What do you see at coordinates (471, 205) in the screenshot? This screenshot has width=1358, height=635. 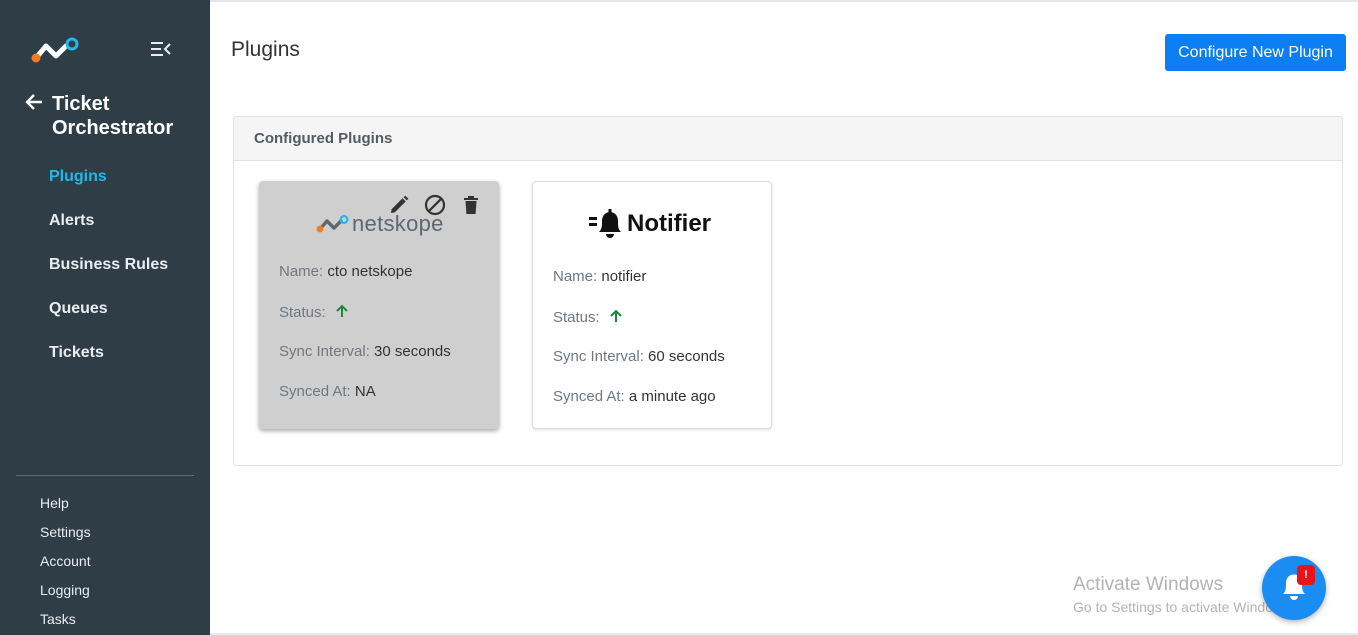 I see `delete-icon` at bounding box center [471, 205].